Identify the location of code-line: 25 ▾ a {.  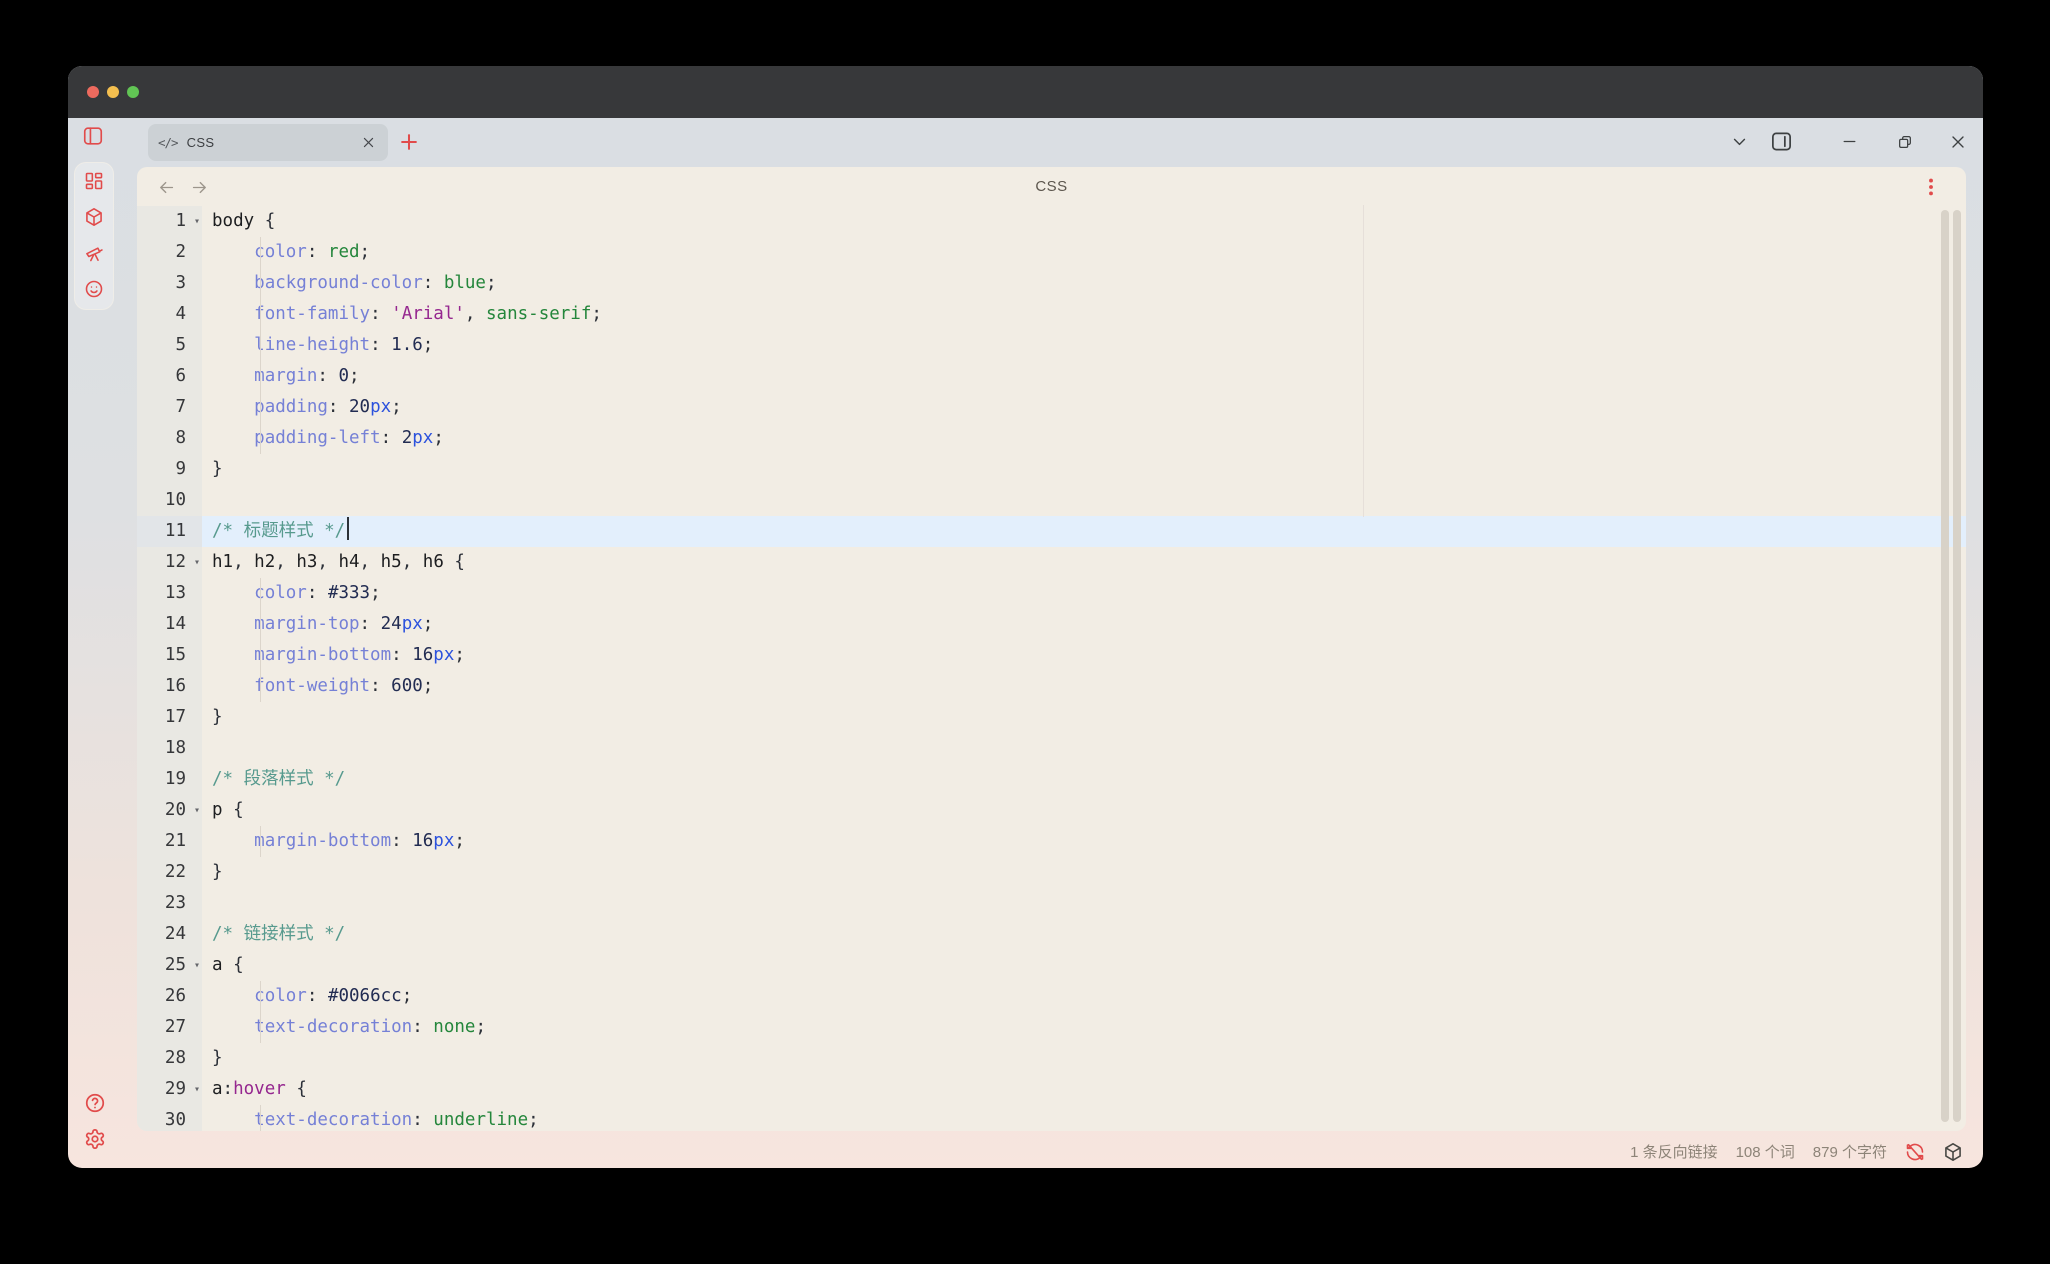
(1051, 965).